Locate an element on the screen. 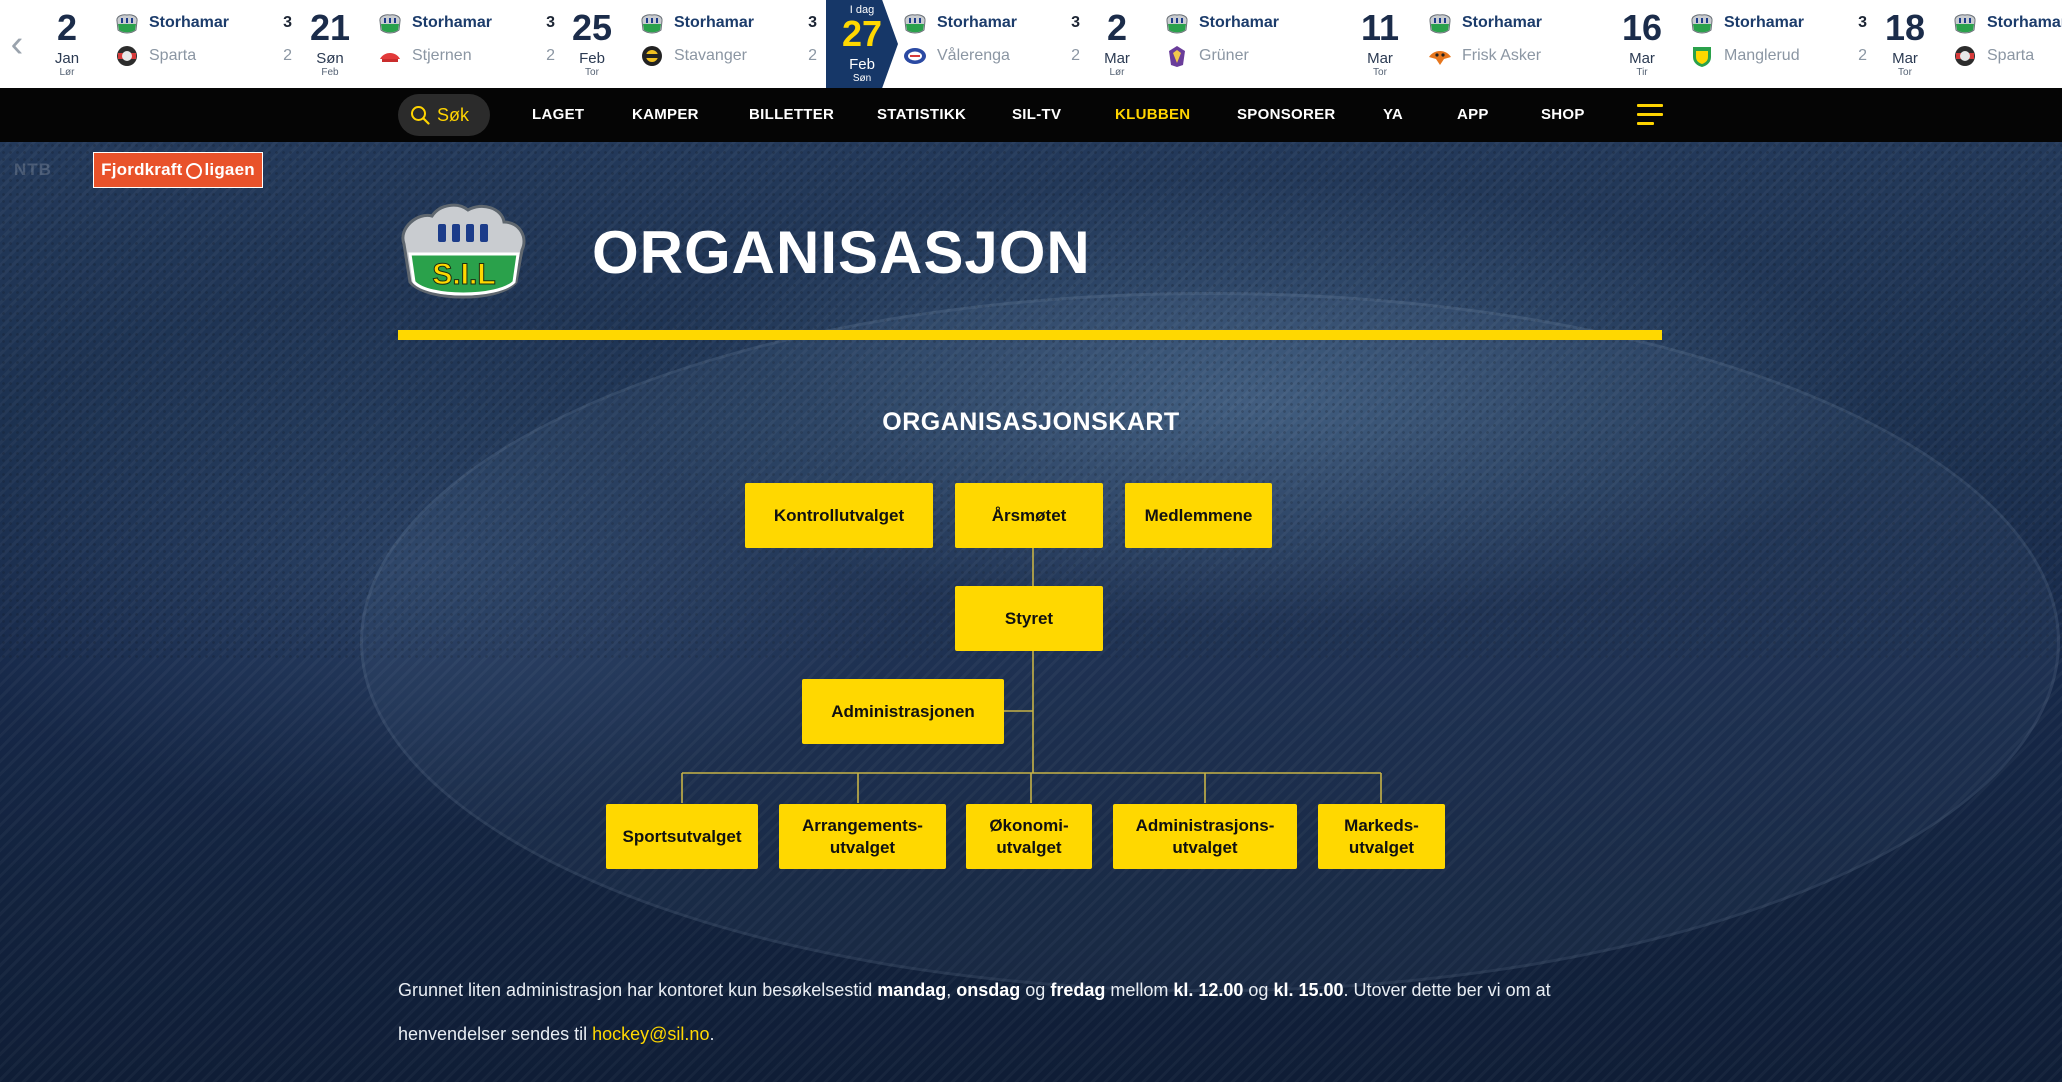 This screenshot has width=2062, height=1082. search-button: Søk is located at coordinates (444, 115).